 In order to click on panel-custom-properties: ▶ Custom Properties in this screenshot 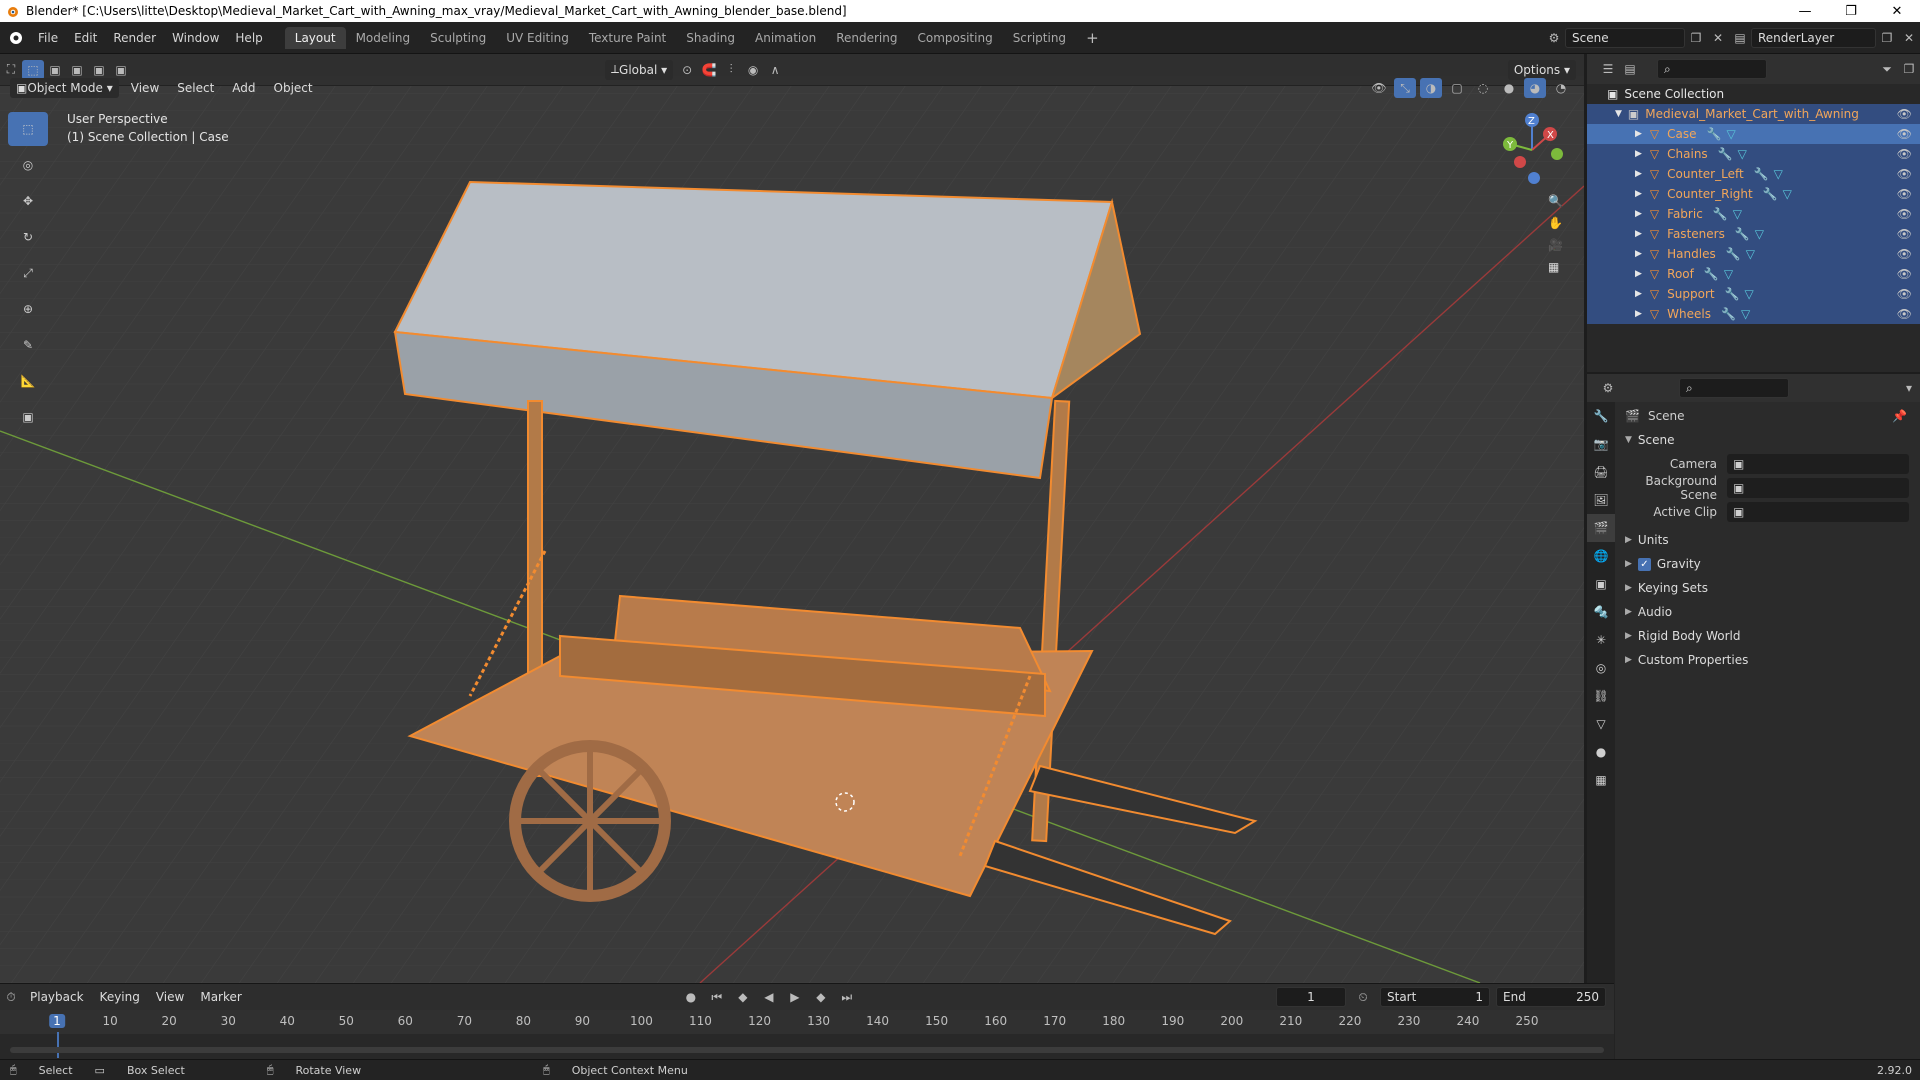, I will do `click(1767, 660)`.